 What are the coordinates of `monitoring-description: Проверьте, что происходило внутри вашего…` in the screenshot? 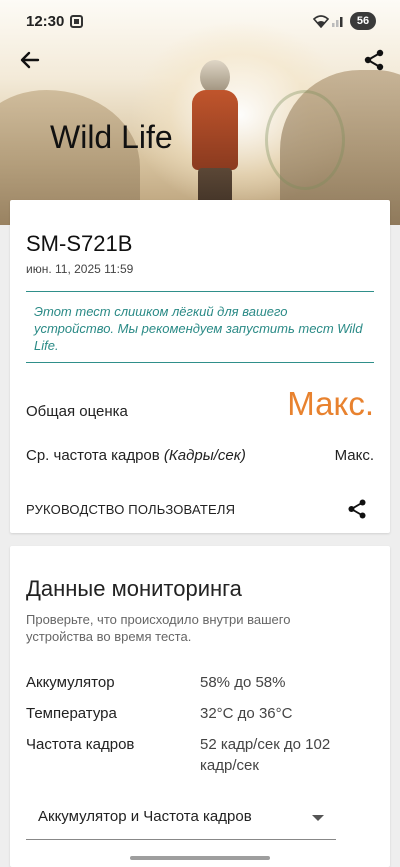 It's located at (158, 628).